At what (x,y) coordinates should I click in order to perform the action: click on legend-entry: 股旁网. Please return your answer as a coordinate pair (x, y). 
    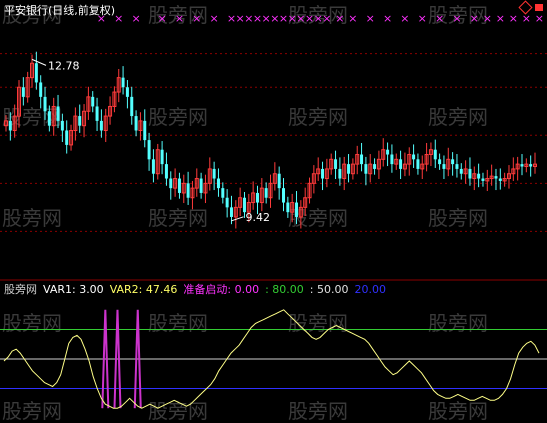
    Looking at the image, I should click on (20, 289).